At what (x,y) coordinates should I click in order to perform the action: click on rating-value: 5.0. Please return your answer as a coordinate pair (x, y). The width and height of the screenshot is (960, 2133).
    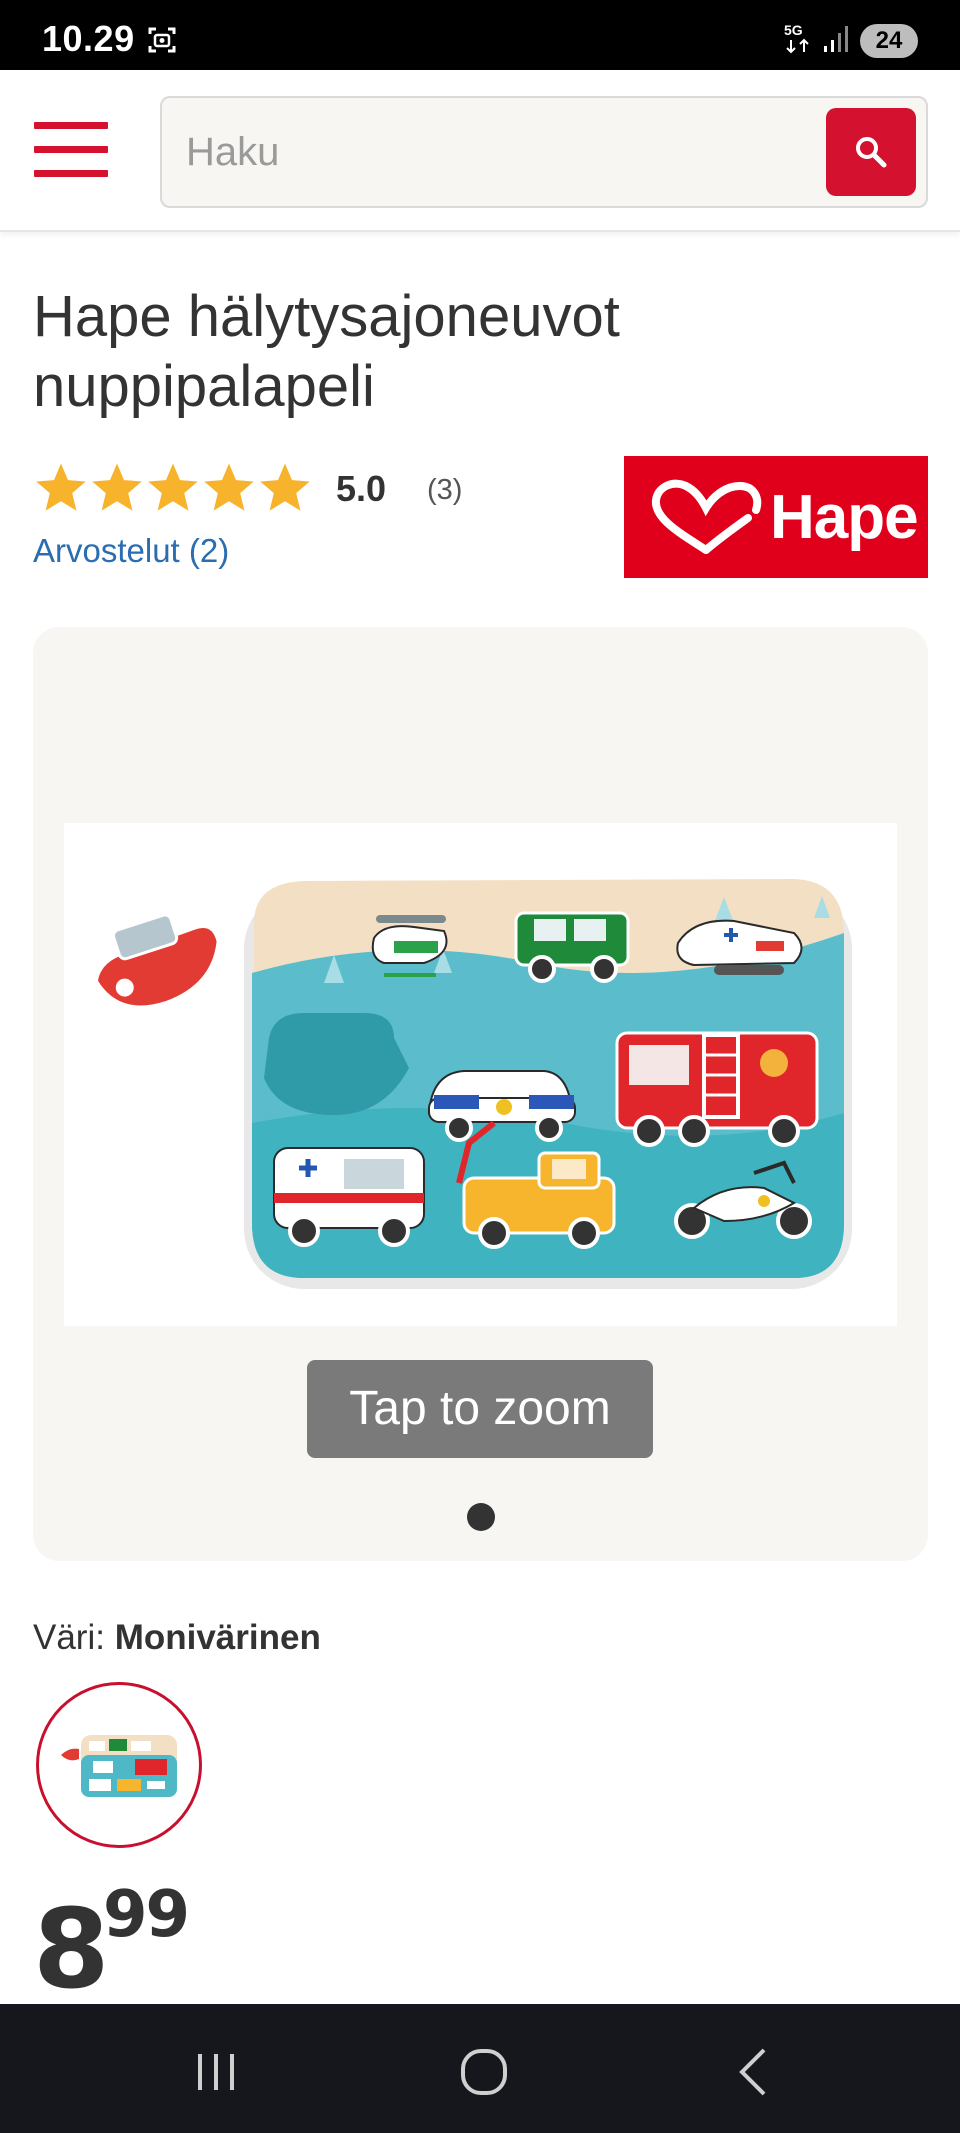
    Looking at the image, I should click on (361, 488).